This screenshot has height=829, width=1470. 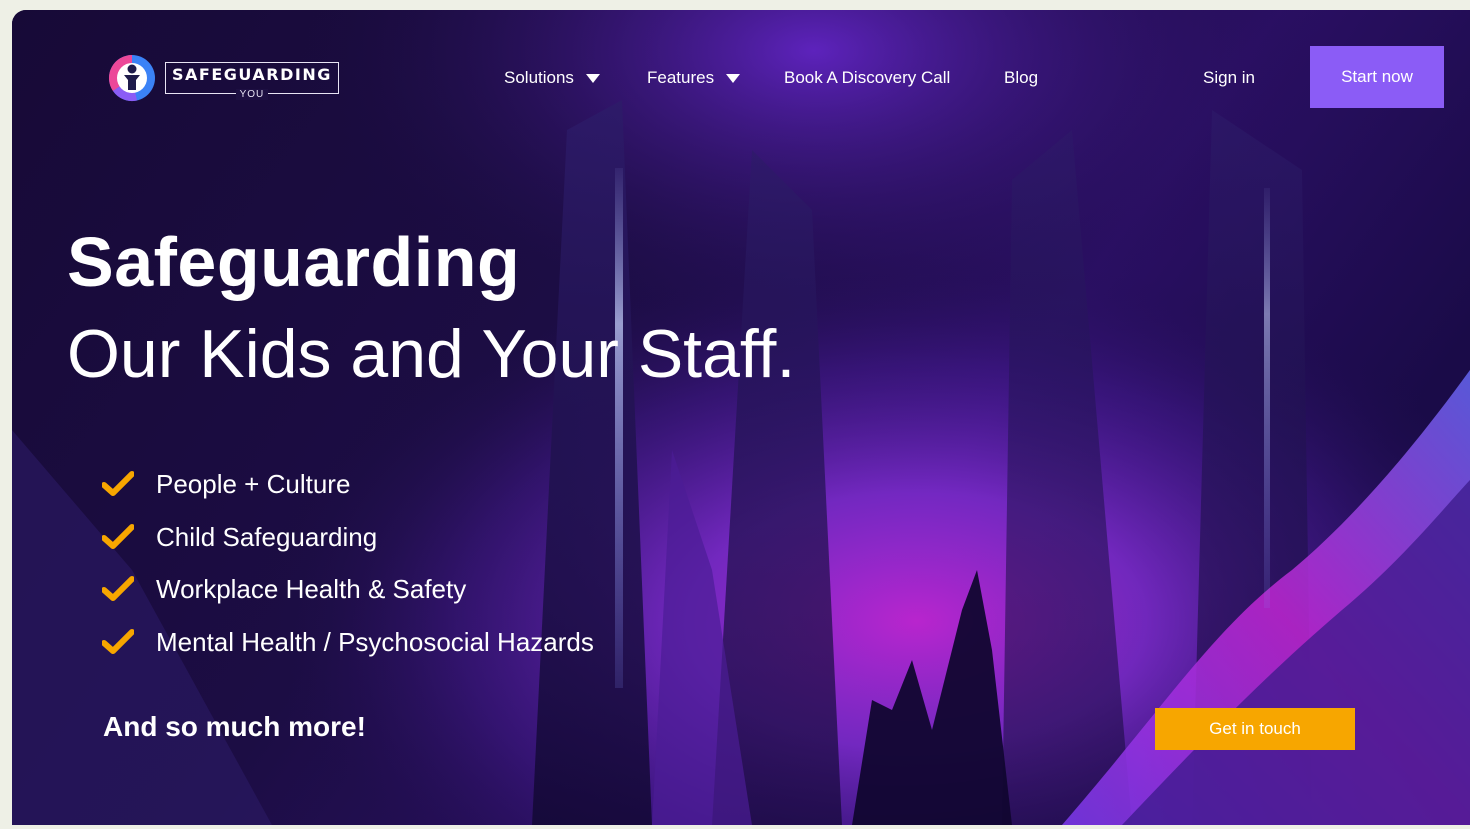 What do you see at coordinates (267, 536) in the screenshot?
I see `feature-label: Child Safeguarding` at bounding box center [267, 536].